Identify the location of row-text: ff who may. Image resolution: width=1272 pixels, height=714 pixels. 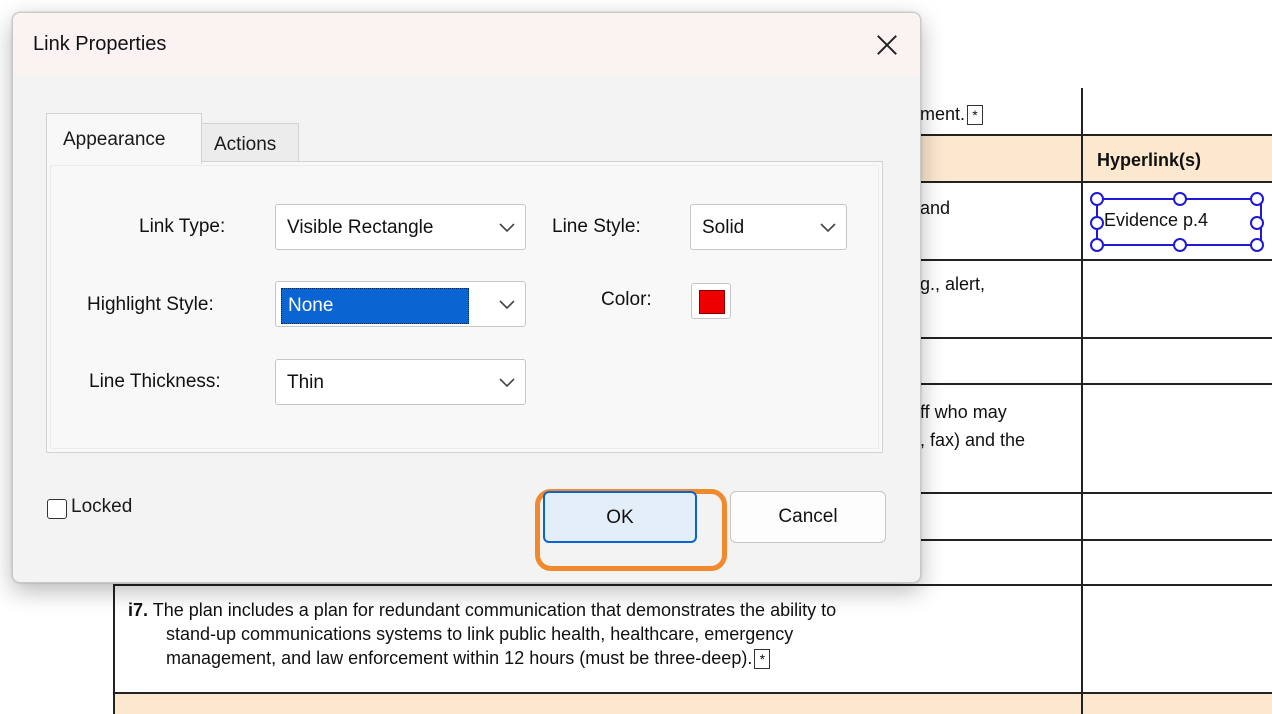
(963, 412).